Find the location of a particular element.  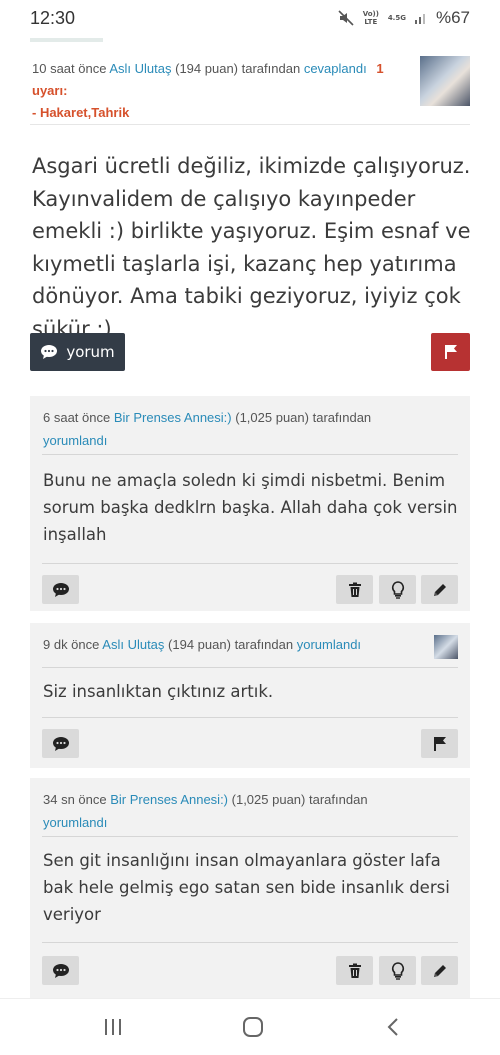

answer-action-link: cevaplandı is located at coordinates (335, 68).